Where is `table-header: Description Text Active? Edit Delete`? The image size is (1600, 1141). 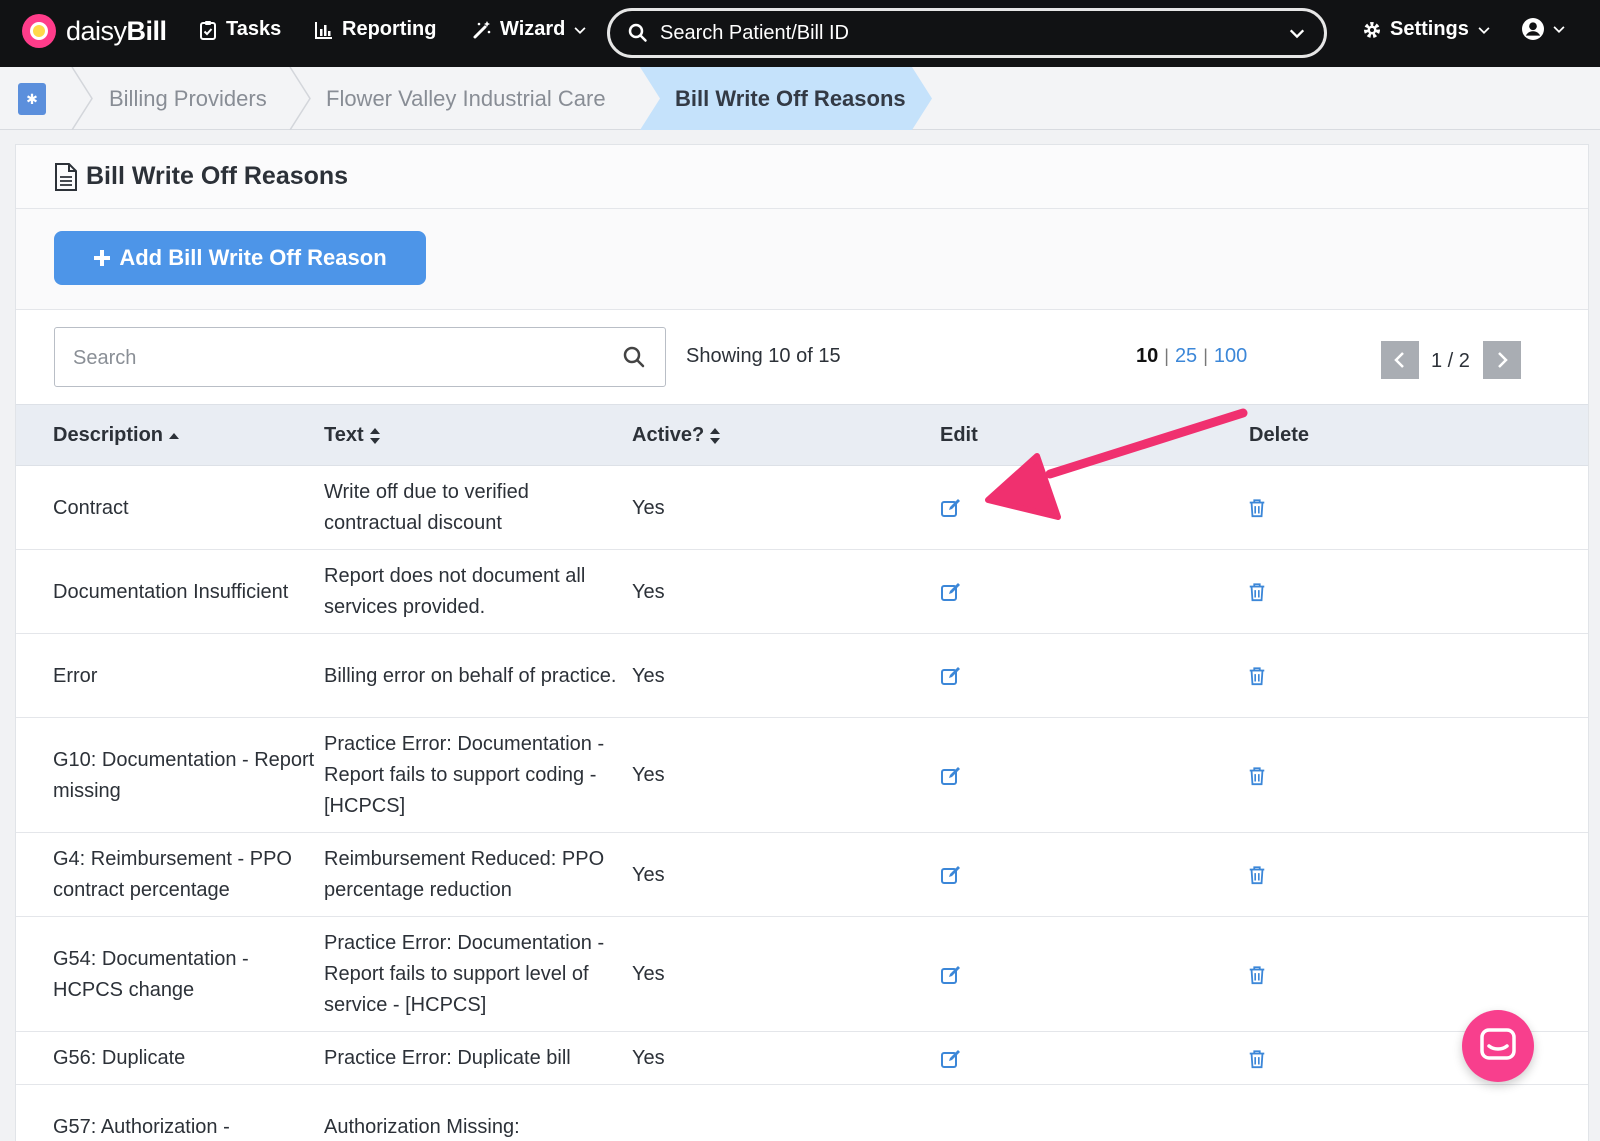 table-header: Description Text Active? Edit Delete is located at coordinates (802, 435).